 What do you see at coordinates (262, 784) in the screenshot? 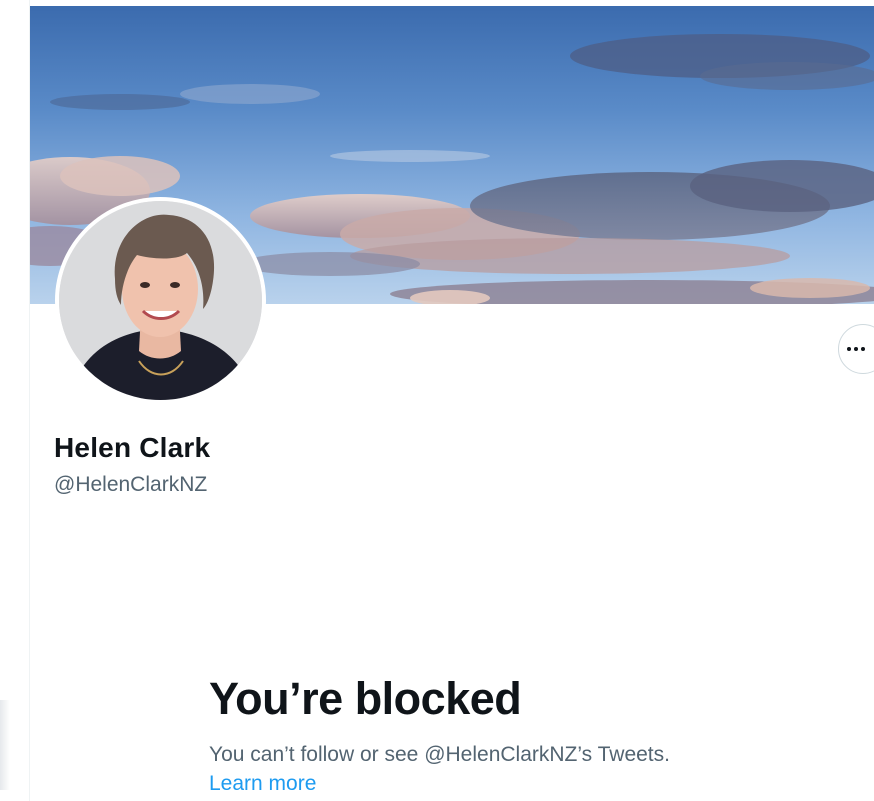
I see `learn-more-link: Learn more` at bounding box center [262, 784].